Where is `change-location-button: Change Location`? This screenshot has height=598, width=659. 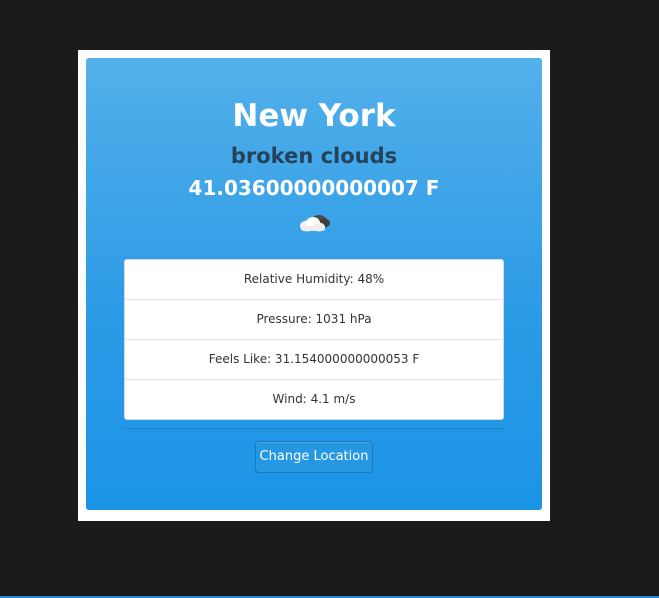 change-location-button: Change Location is located at coordinates (314, 457).